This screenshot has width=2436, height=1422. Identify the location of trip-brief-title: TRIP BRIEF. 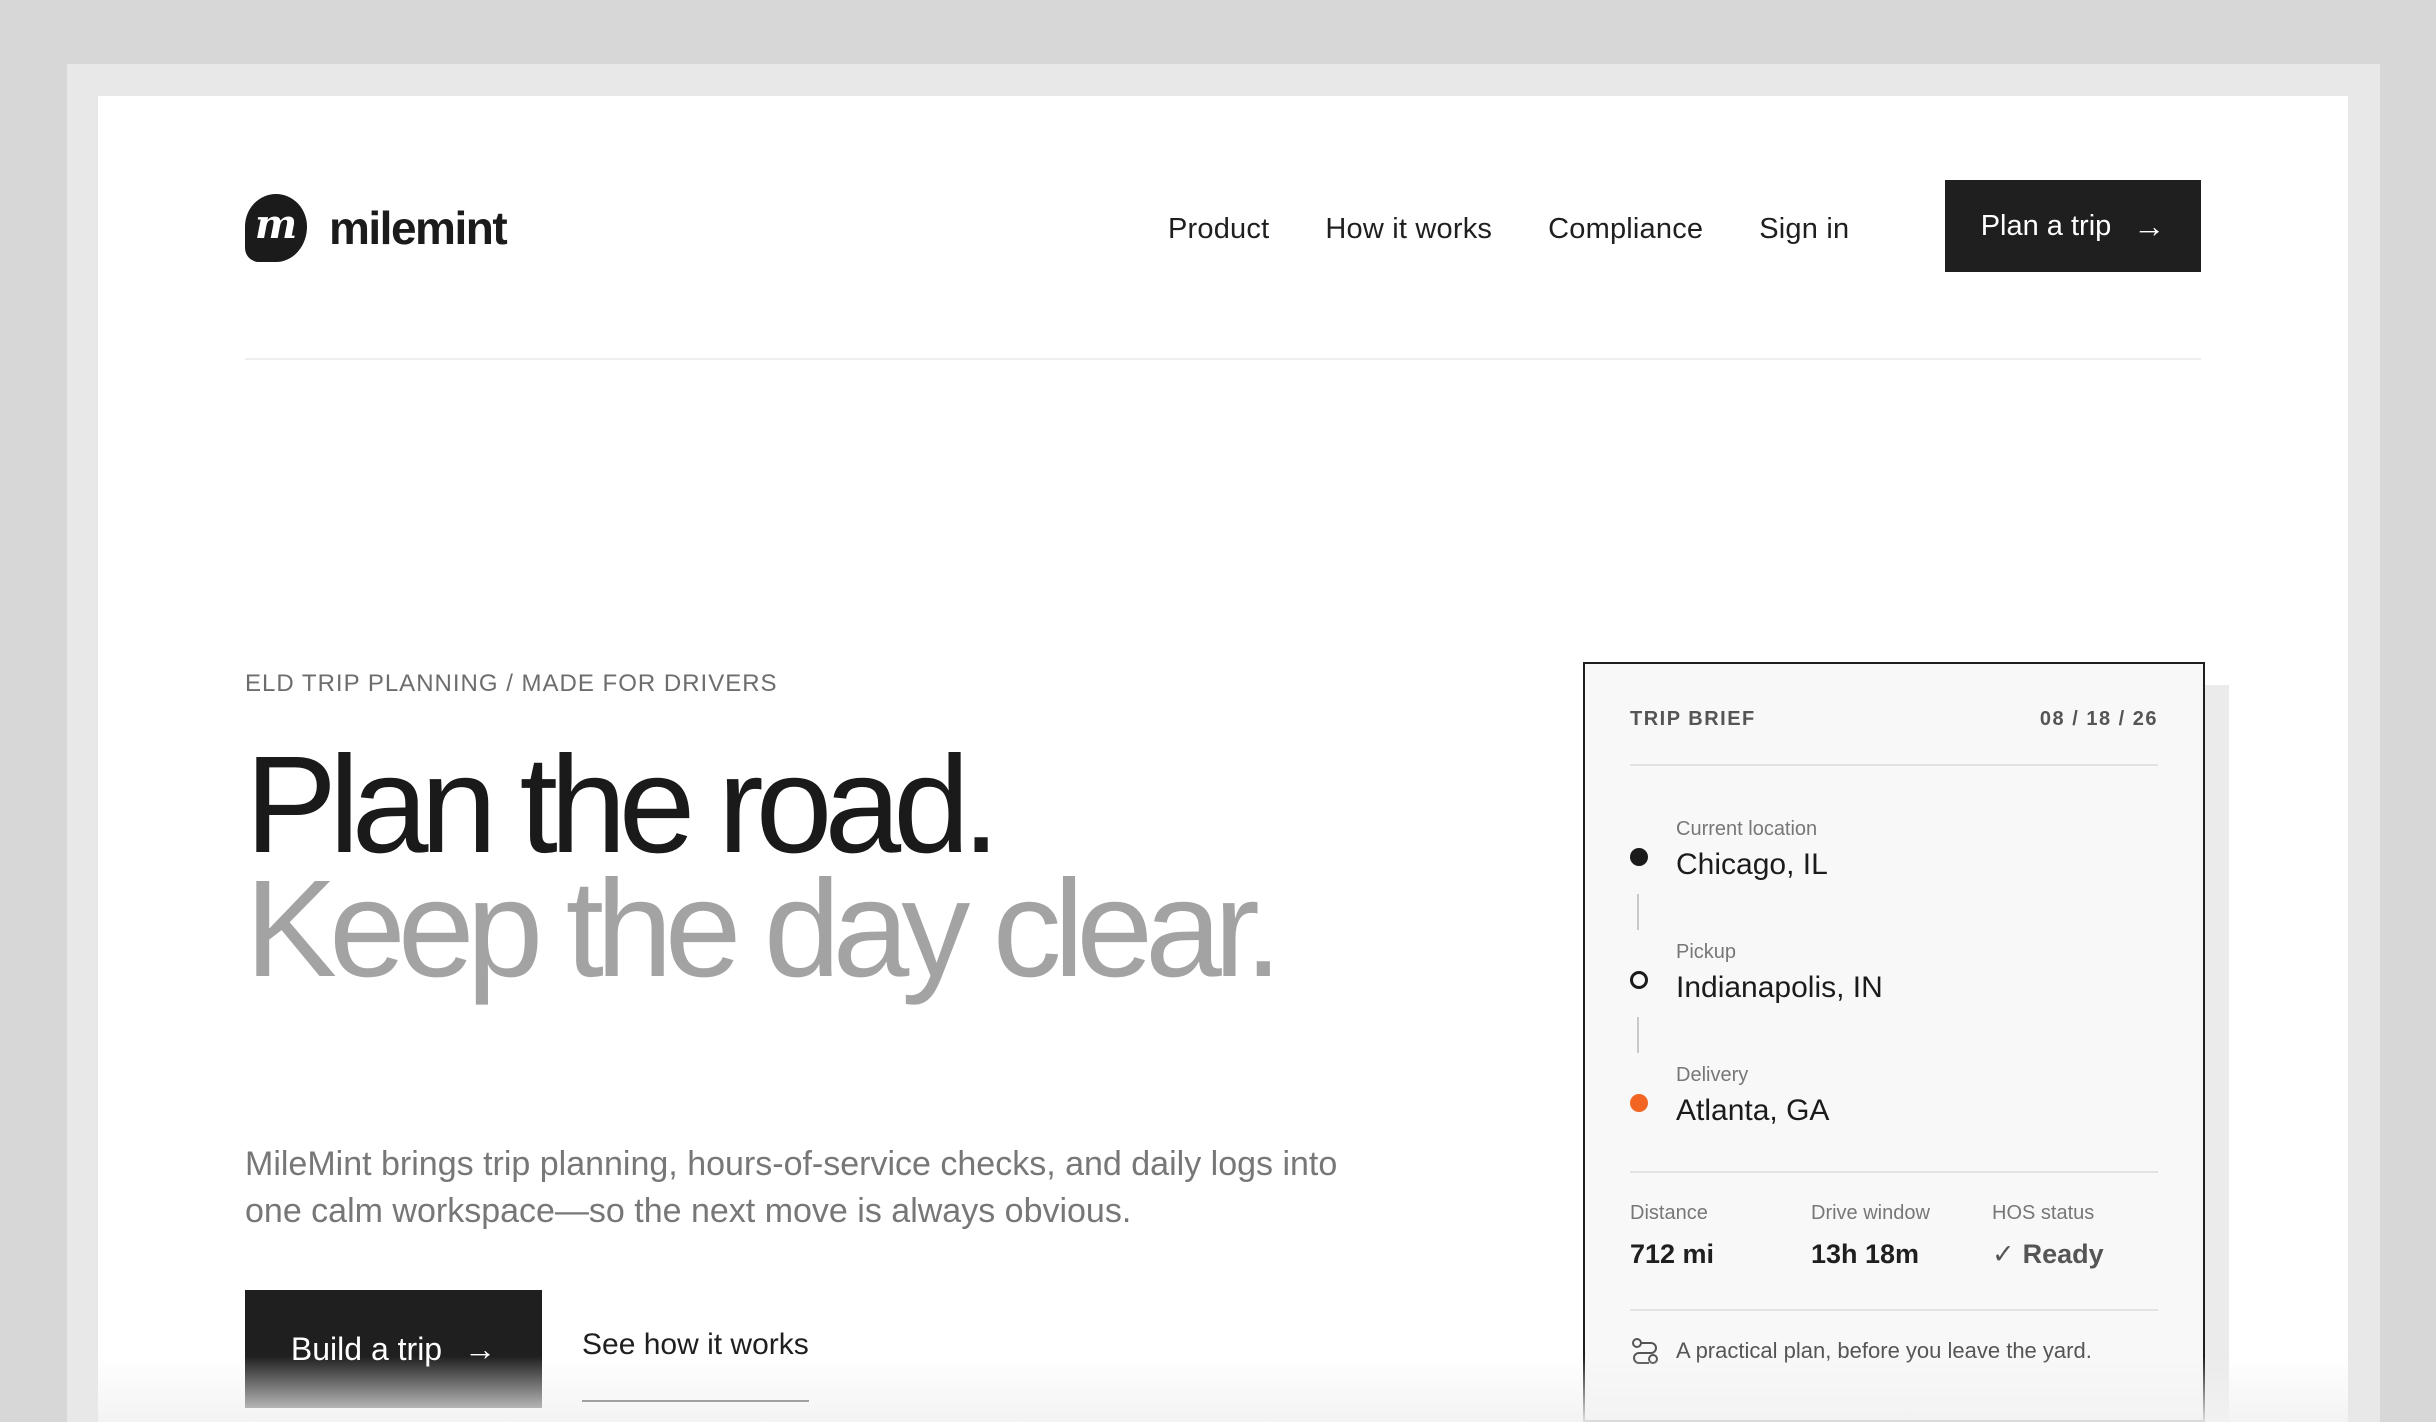
(1693, 719).